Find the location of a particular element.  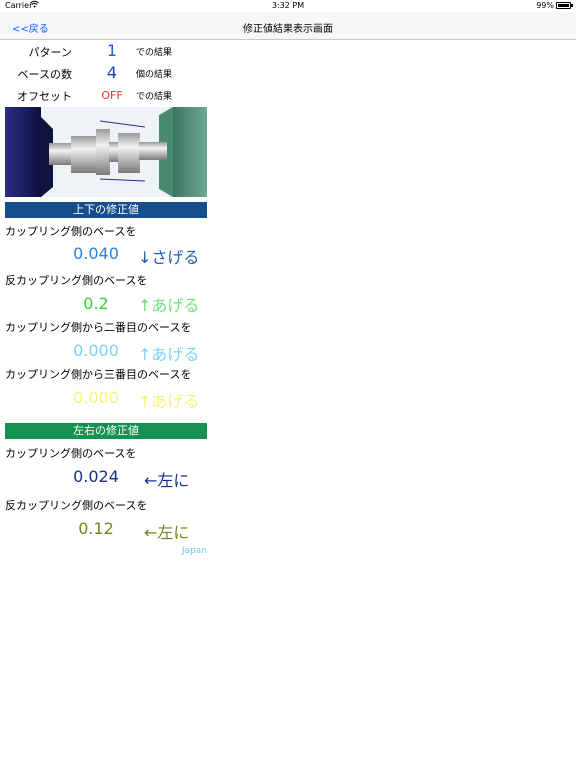

vertical-item-4-desc: カップリング側から三番目のベースを is located at coordinates (98, 374).